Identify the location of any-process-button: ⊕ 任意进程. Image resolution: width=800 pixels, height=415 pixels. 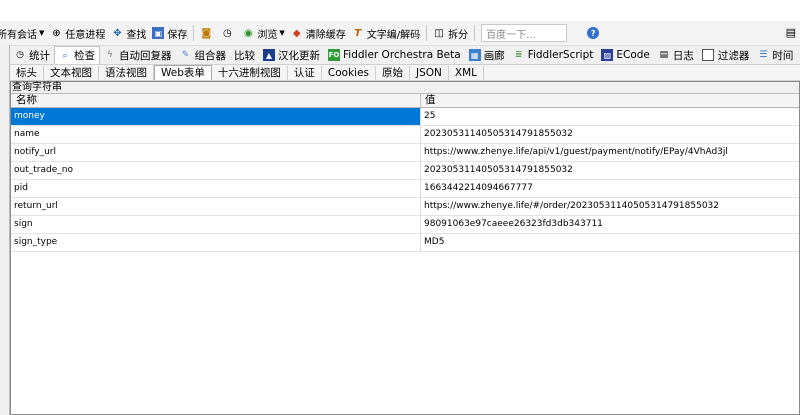
(77, 33).